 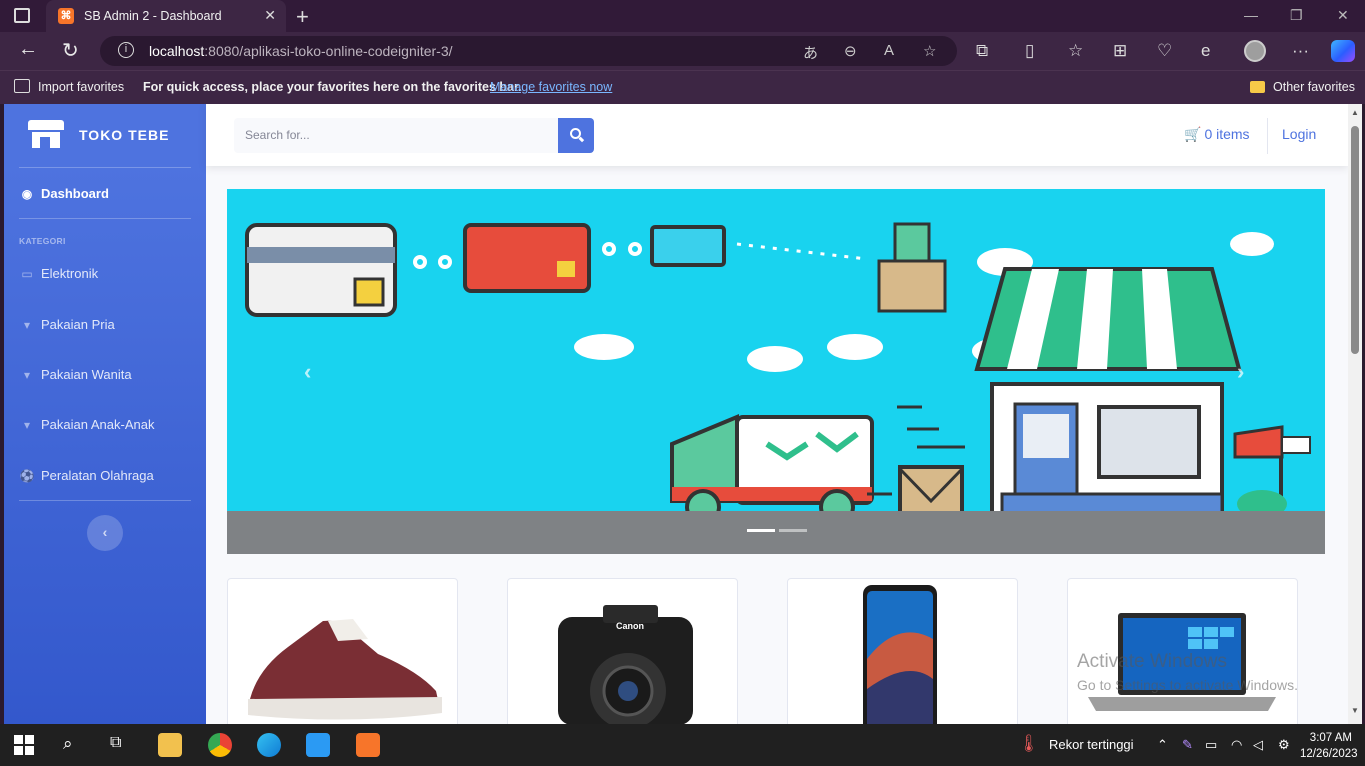 What do you see at coordinates (66, 16) in the screenshot?
I see `xampp-favicon-icon: ⌘` at bounding box center [66, 16].